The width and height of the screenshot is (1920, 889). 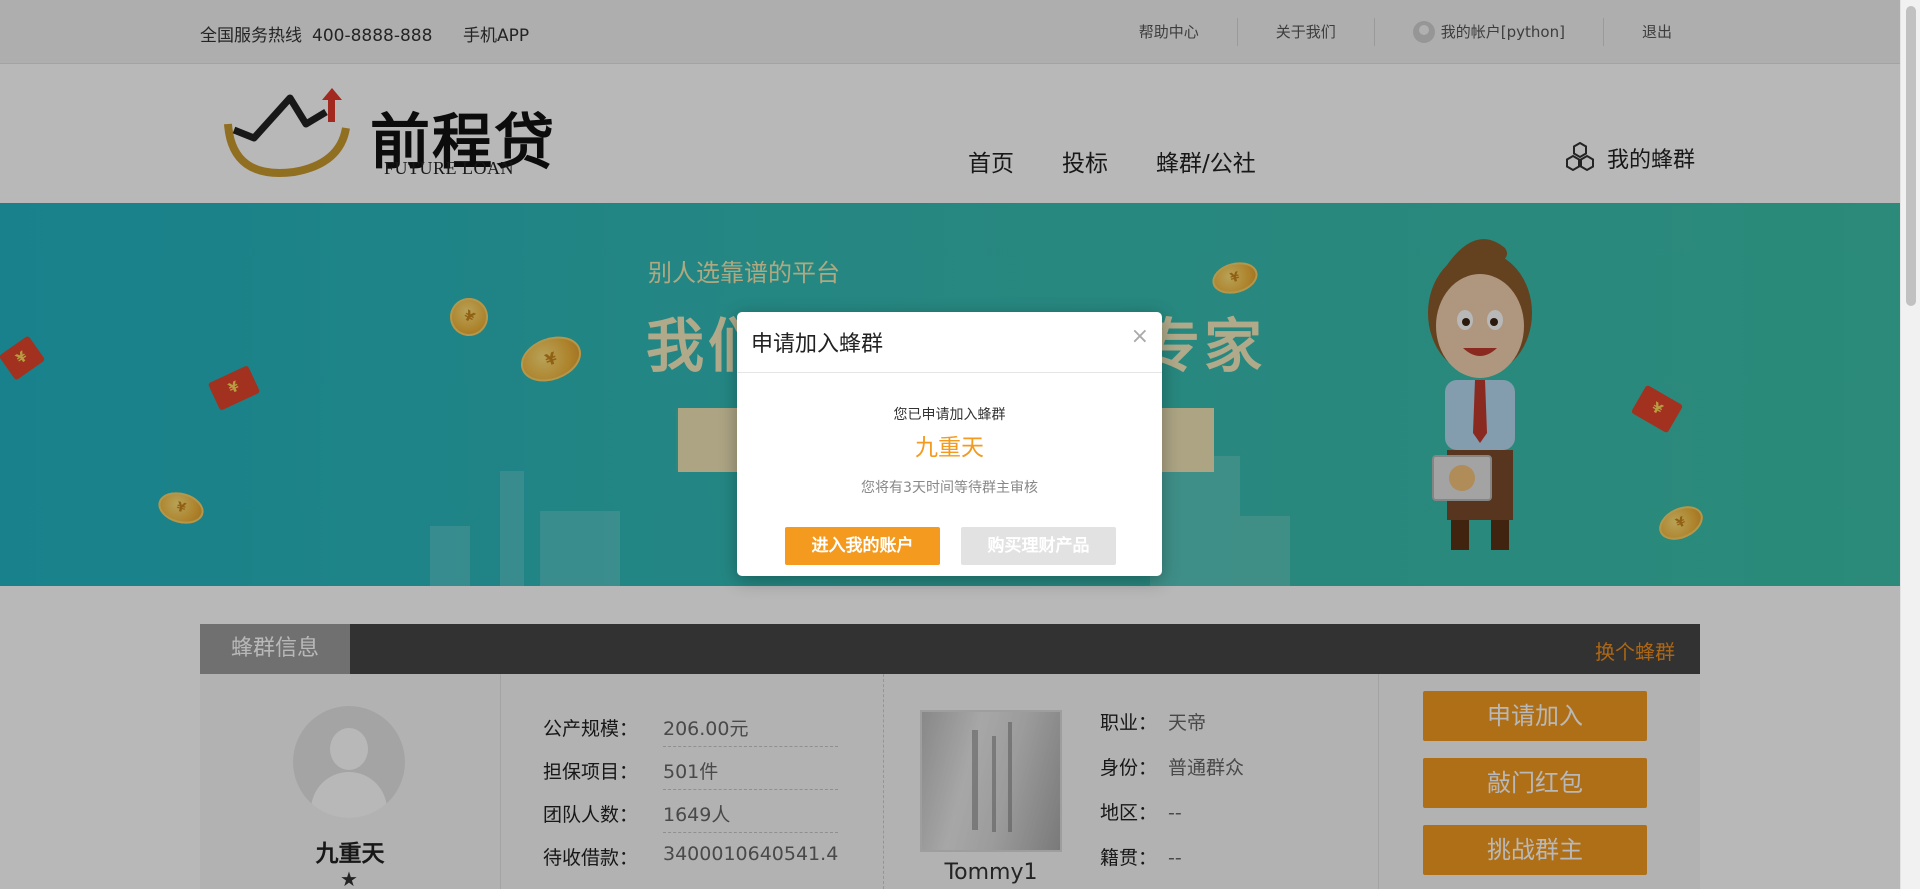 I want to click on page-scrollbar, so click(x=1910, y=444).